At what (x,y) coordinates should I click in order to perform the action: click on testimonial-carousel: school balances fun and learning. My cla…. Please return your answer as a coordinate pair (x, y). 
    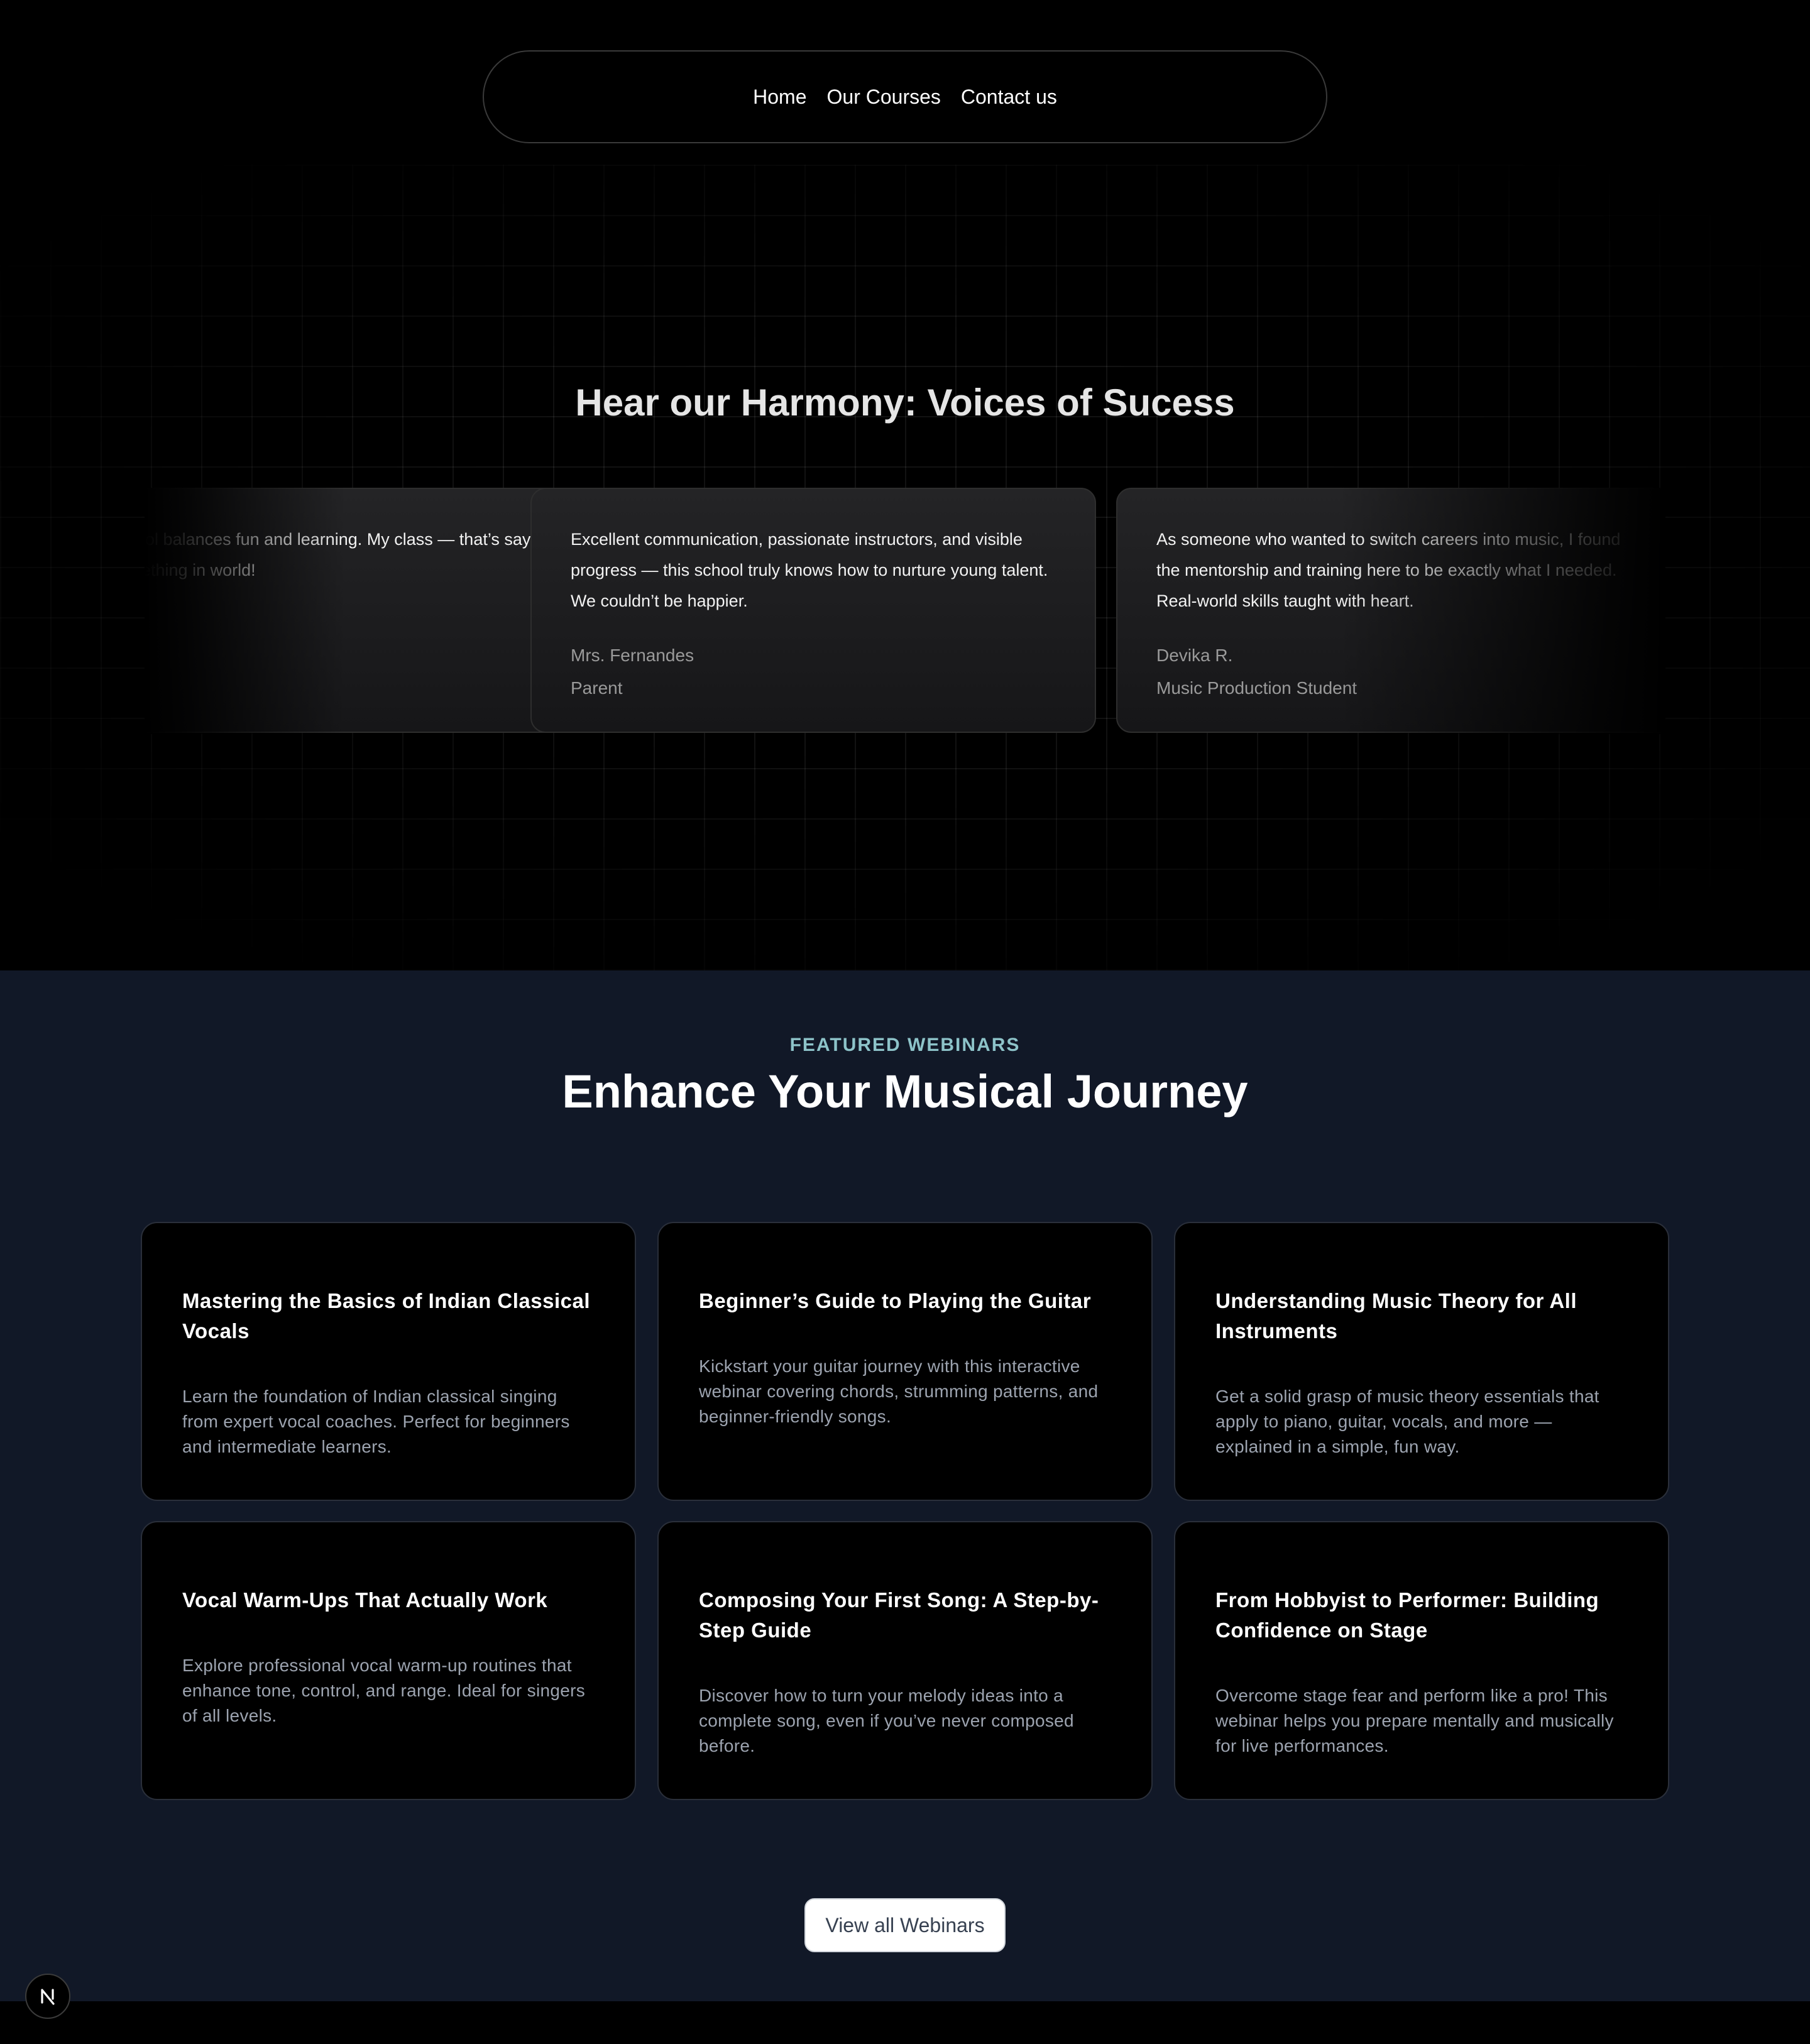
    Looking at the image, I should click on (905, 611).